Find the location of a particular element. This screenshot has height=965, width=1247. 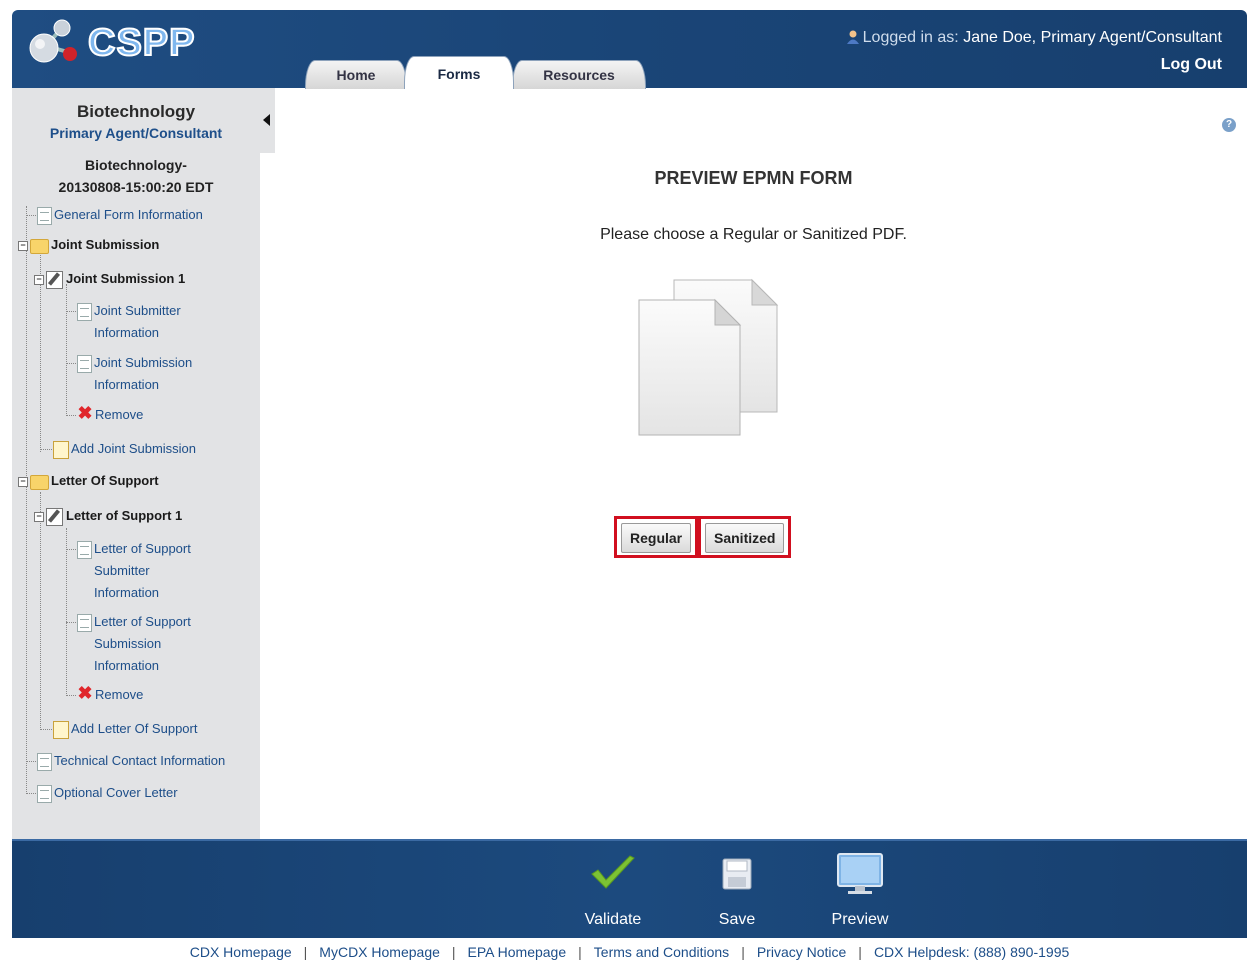

sanitized-pdf-button-highlight: Sanitized is located at coordinates (745, 537).